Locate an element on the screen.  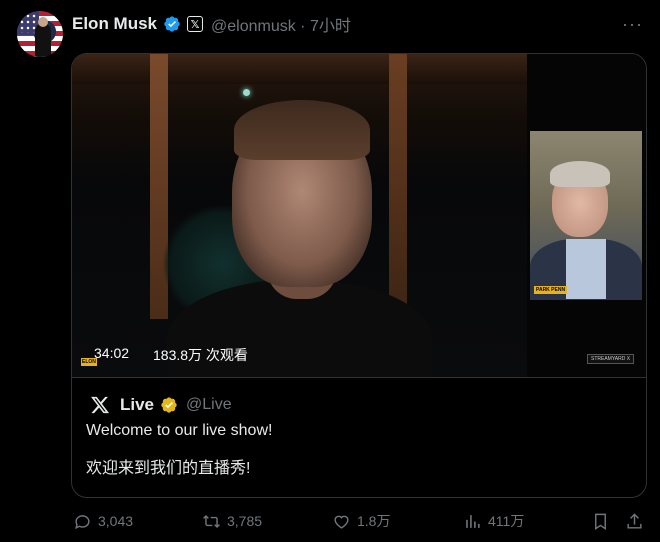
like-button: 1.8万 is located at coordinates (361, 521).